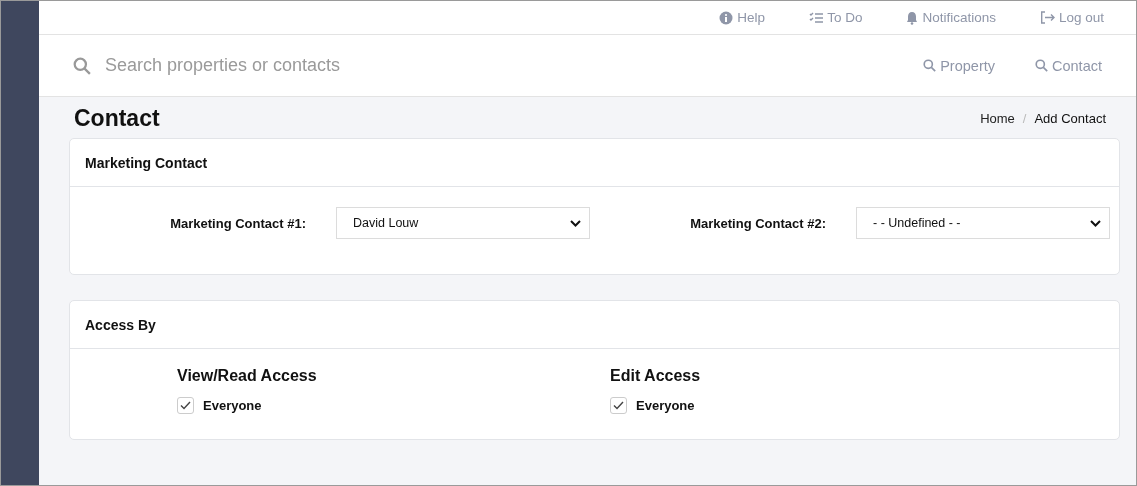  Describe the element at coordinates (247, 376) in the screenshot. I see `group-title: View/Read Access` at that location.